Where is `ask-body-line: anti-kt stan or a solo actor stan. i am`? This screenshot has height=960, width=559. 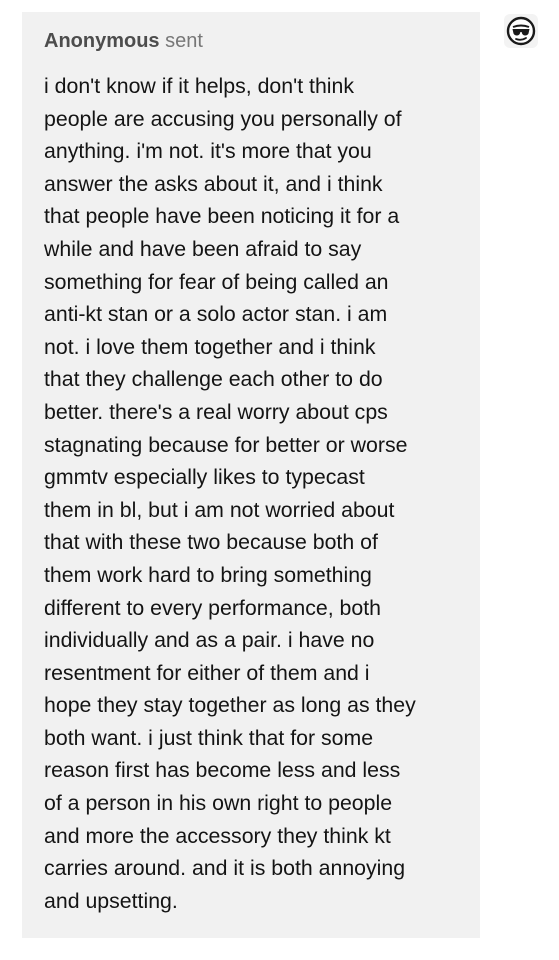 ask-body-line: anti-kt stan or a solo actor stan. i am is located at coordinates (216, 314).